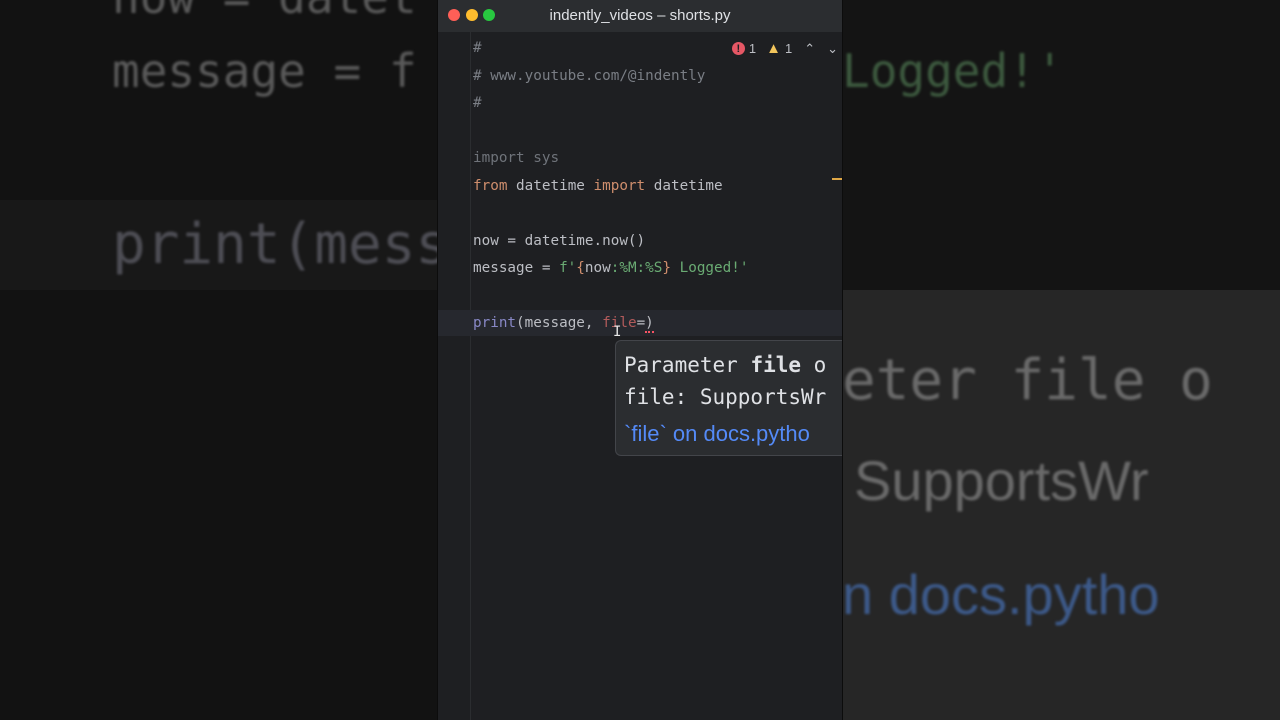 Image resolution: width=1280 pixels, height=720 pixels. I want to click on bg-text: eter file o, so click(1027, 380).